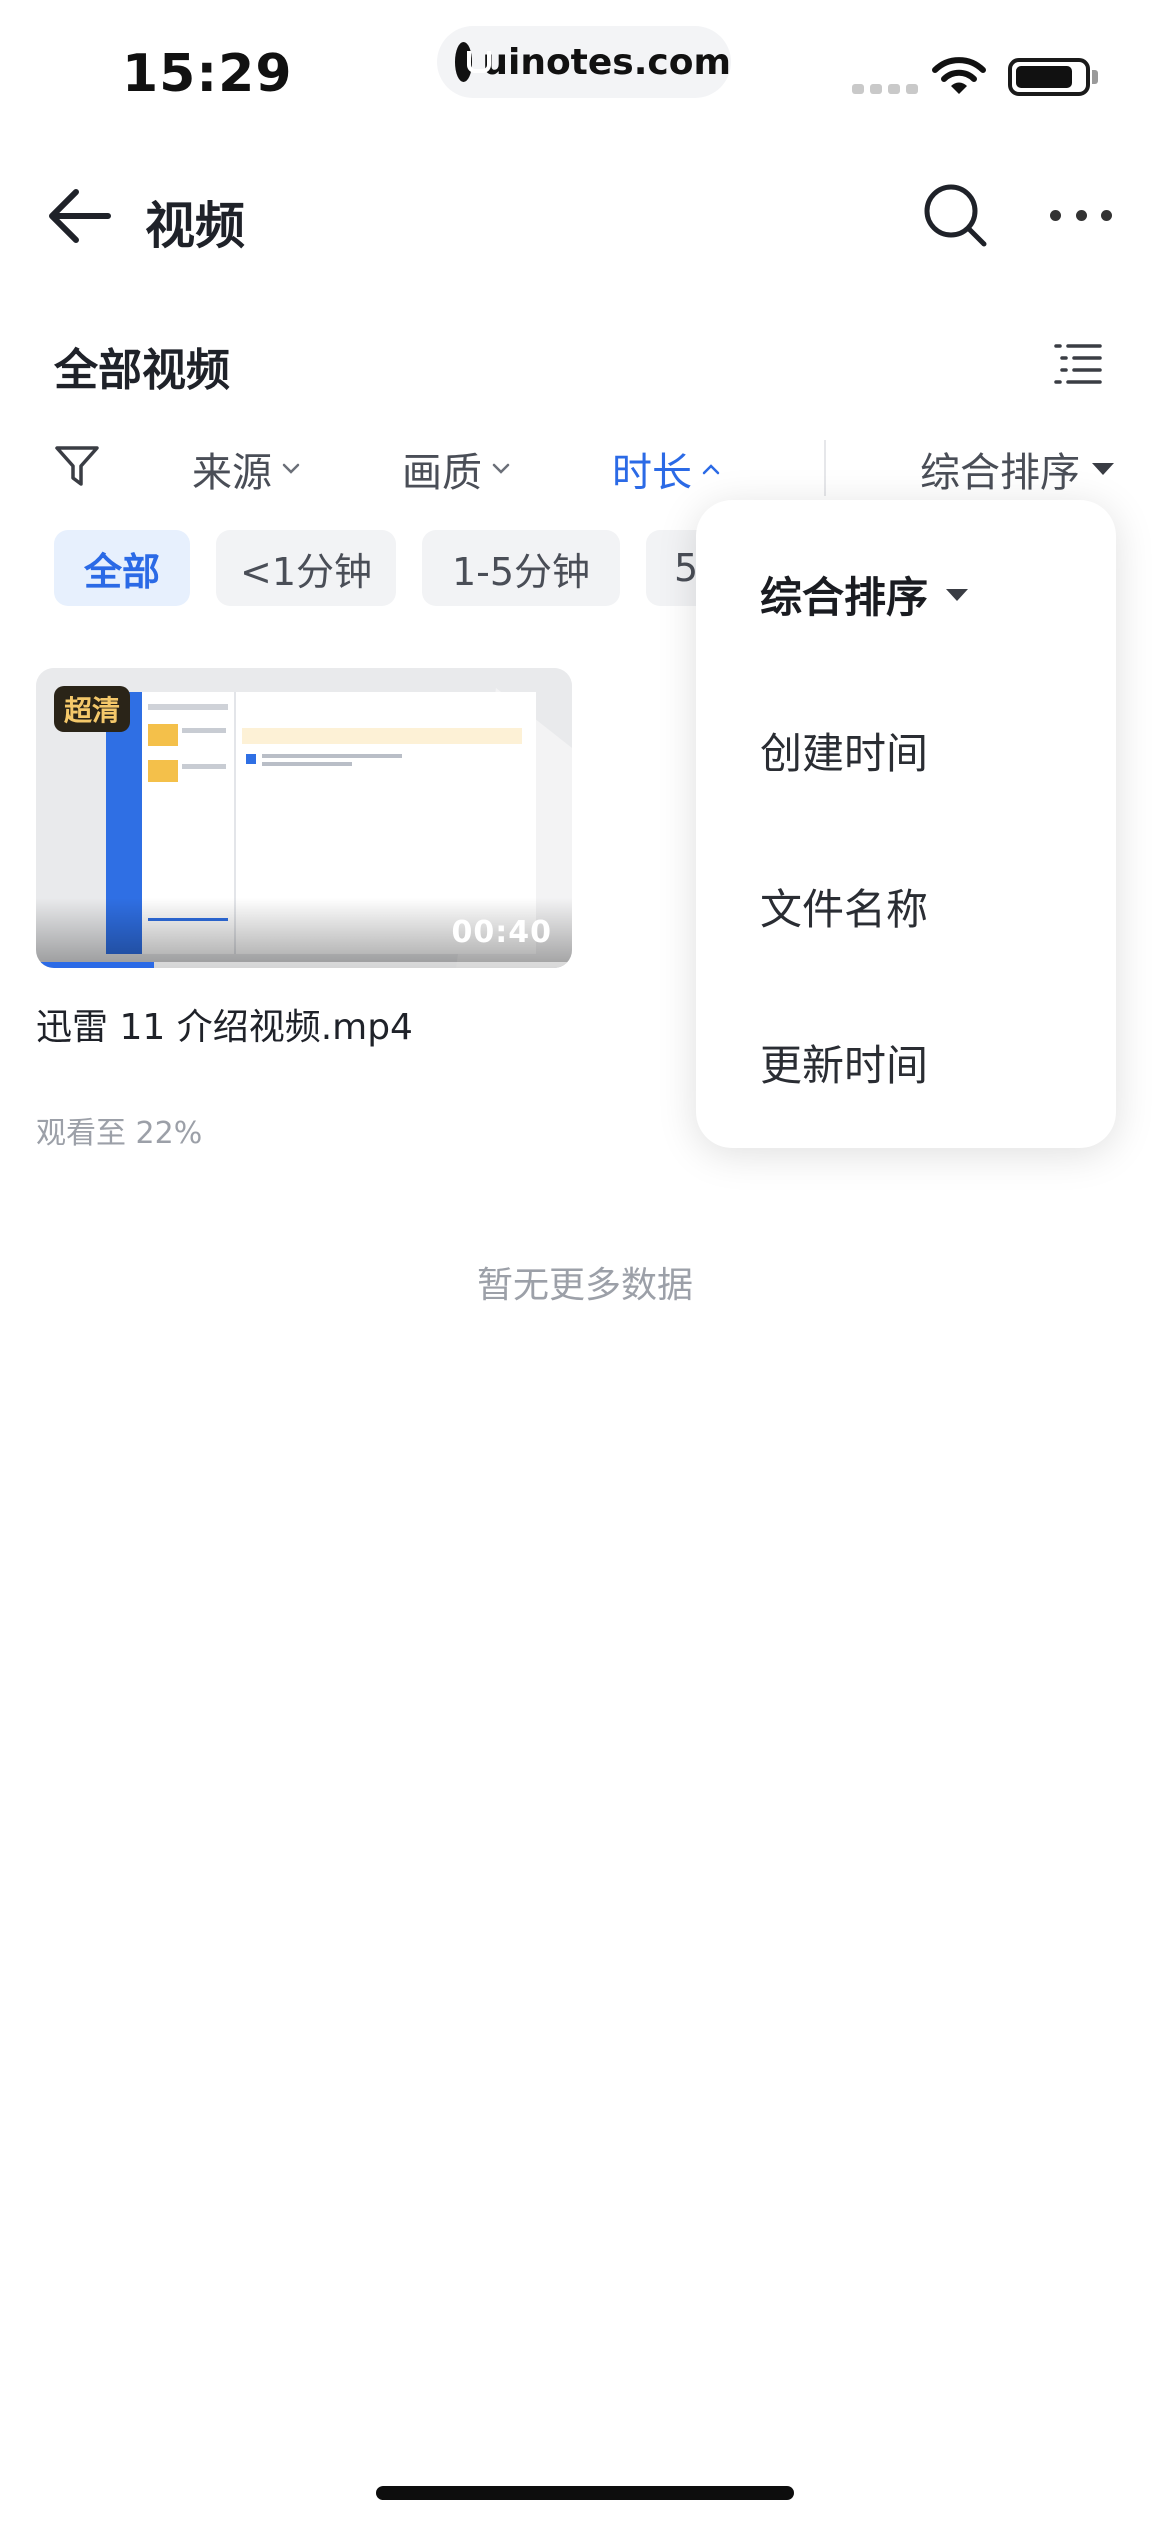 The height and width of the screenshot is (2532, 1170). What do you see at coordinates (711, 469) in the screenshot?
I see `chevron-up-icon` at bounding box center [711, 469].